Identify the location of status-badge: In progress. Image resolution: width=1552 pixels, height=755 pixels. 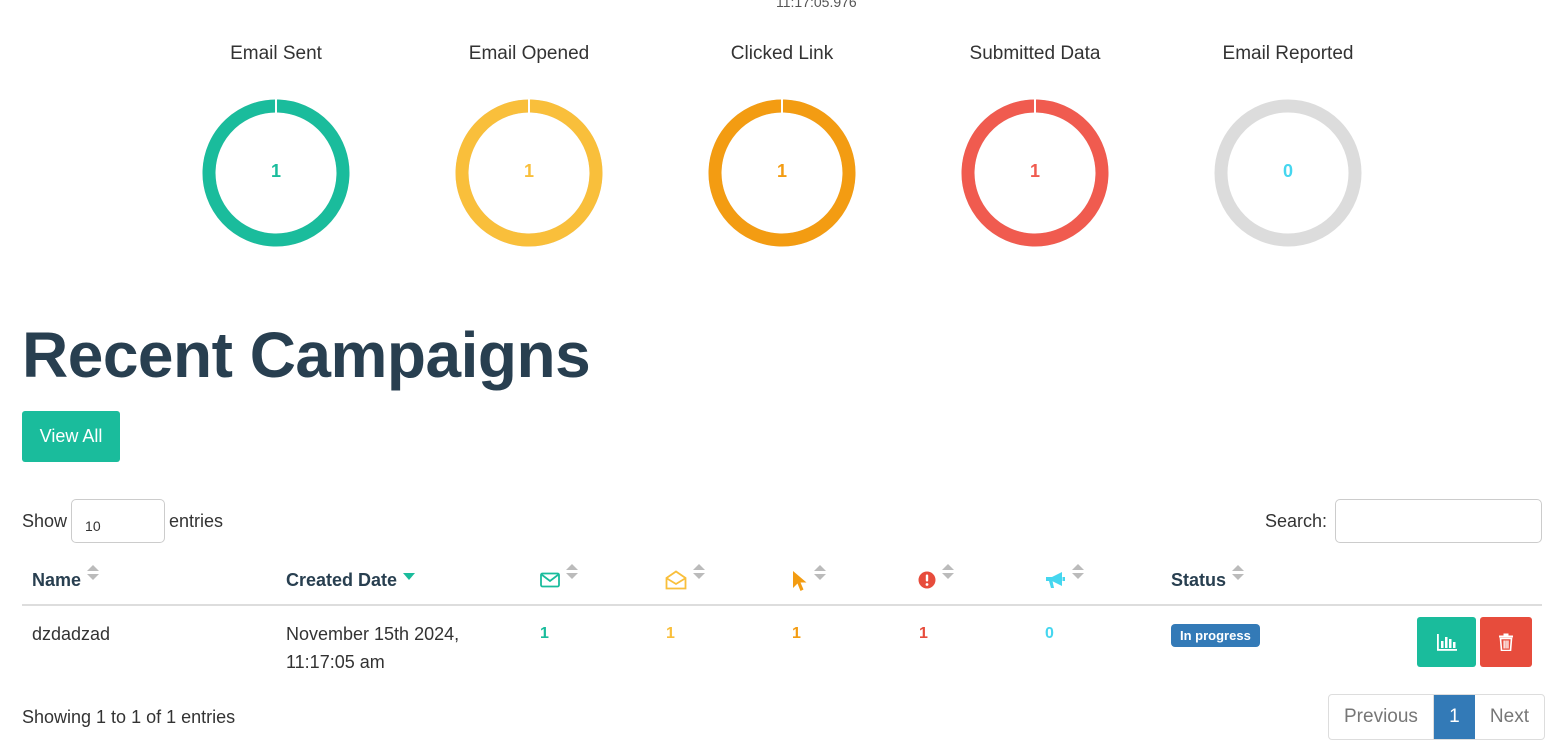
(1215, 635).